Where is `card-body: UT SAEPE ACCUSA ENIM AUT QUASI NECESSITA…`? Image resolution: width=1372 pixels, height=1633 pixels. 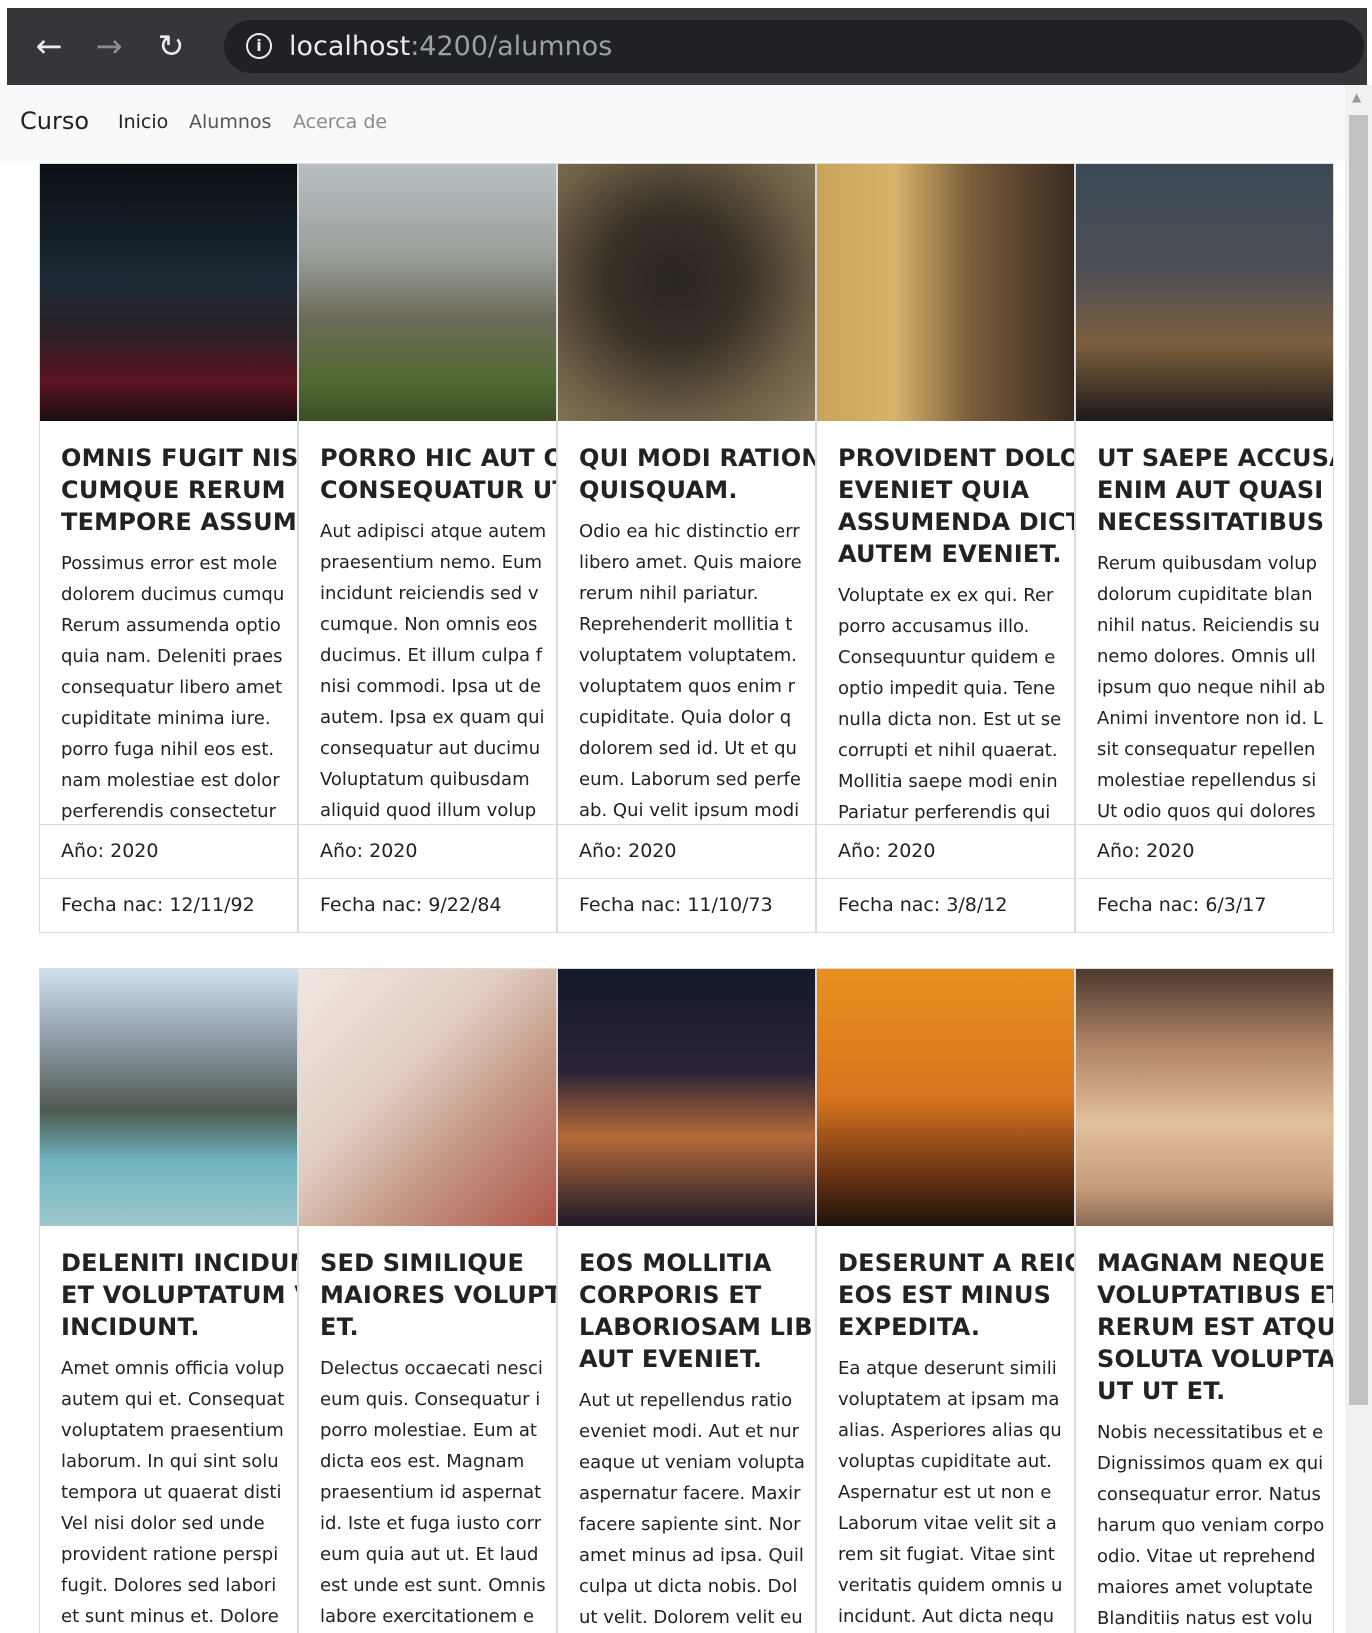
card-body: UT SAEPE ACCUSA ENIM AUT QUASI NECESSITA… is located at coordinates (1204, 622).